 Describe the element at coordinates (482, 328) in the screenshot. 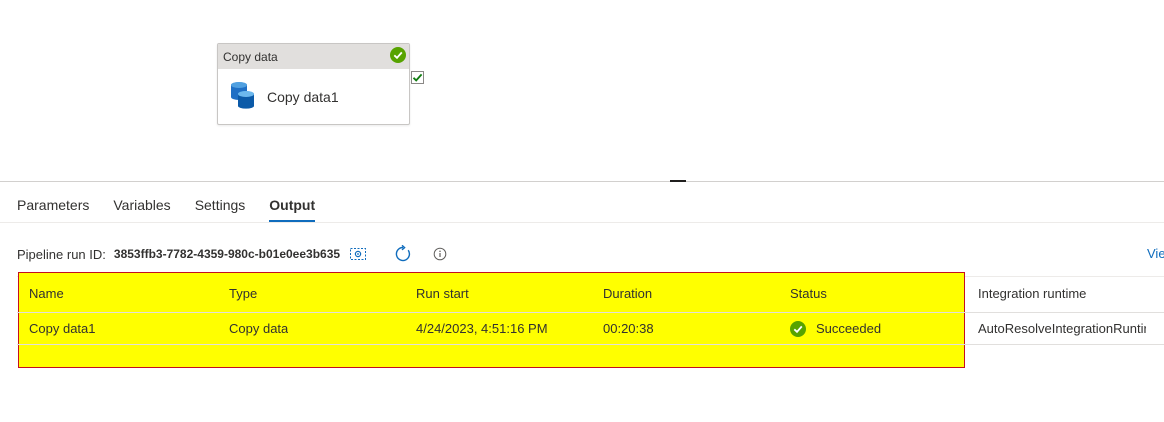

I see `cell-run-start: 4/24/2023, 4:51:16 PM` at that location.